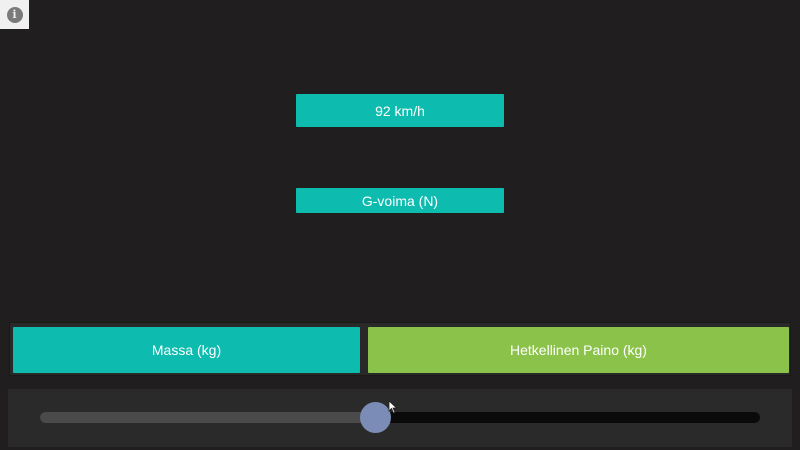 Image resolution: width=800 pixels, height=450 pixels. Describe the element at coordinates (393, 407) in the screenshot. I see `mouse-cursor-icon` at that location.